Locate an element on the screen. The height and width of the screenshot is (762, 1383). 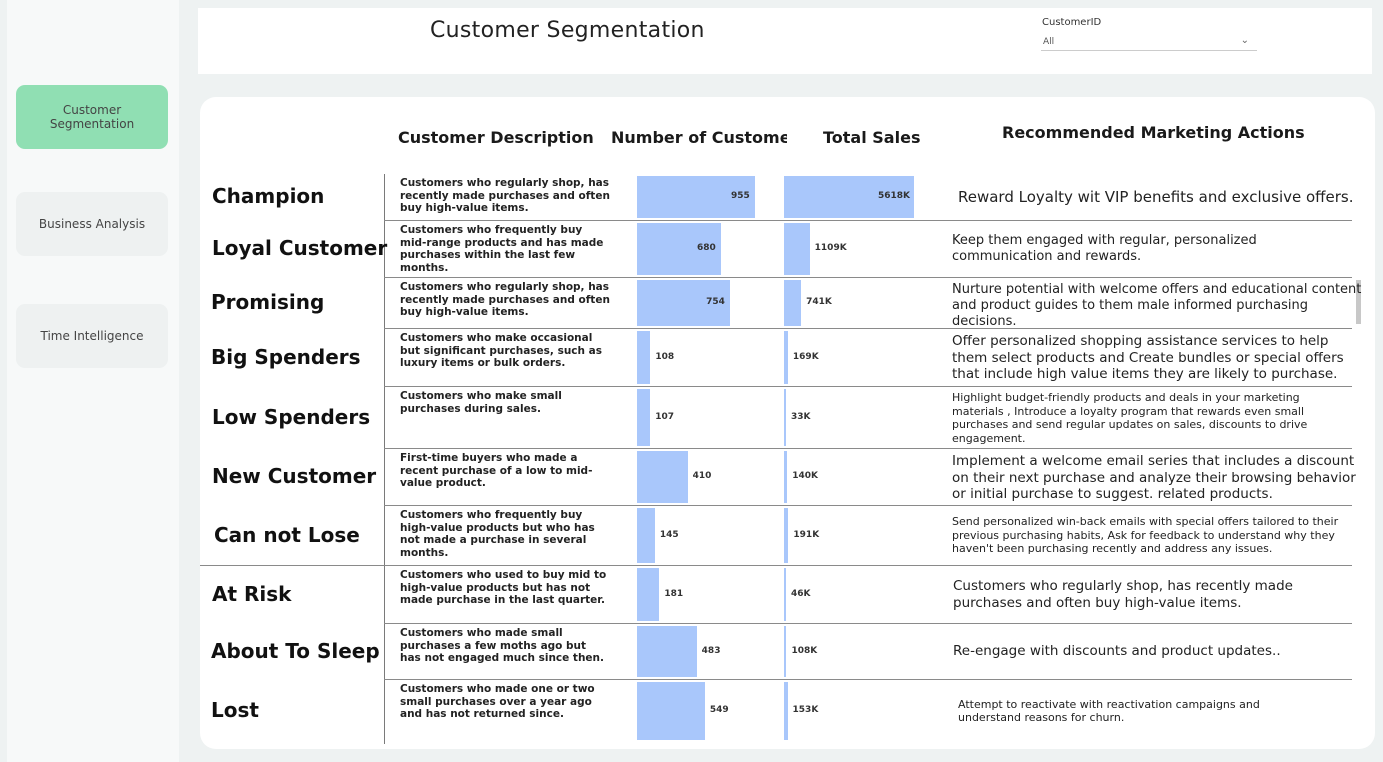
customerid-dropdown: All ⌄ is located at coordinates (1149, 42).